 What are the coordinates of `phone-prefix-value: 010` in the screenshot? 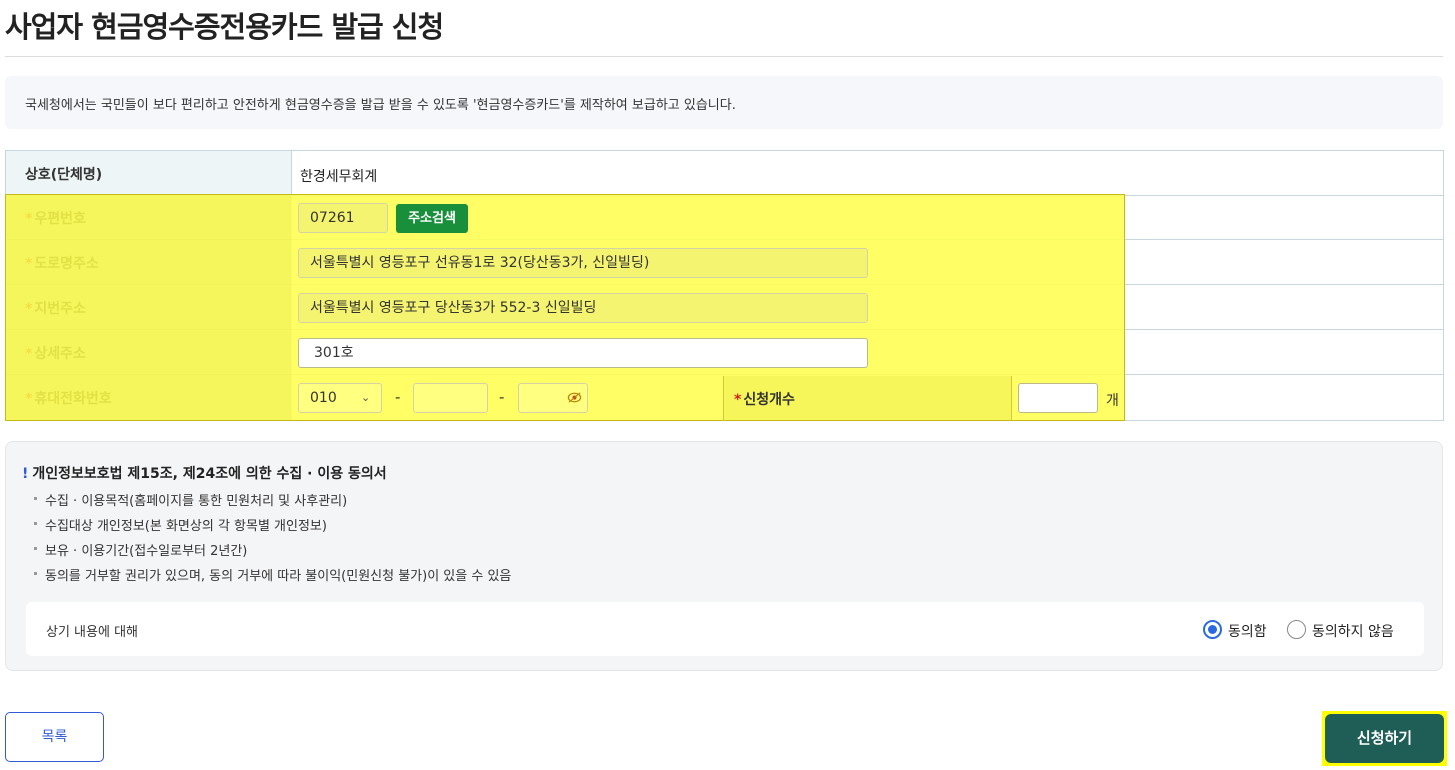 It's located at (323, 398).